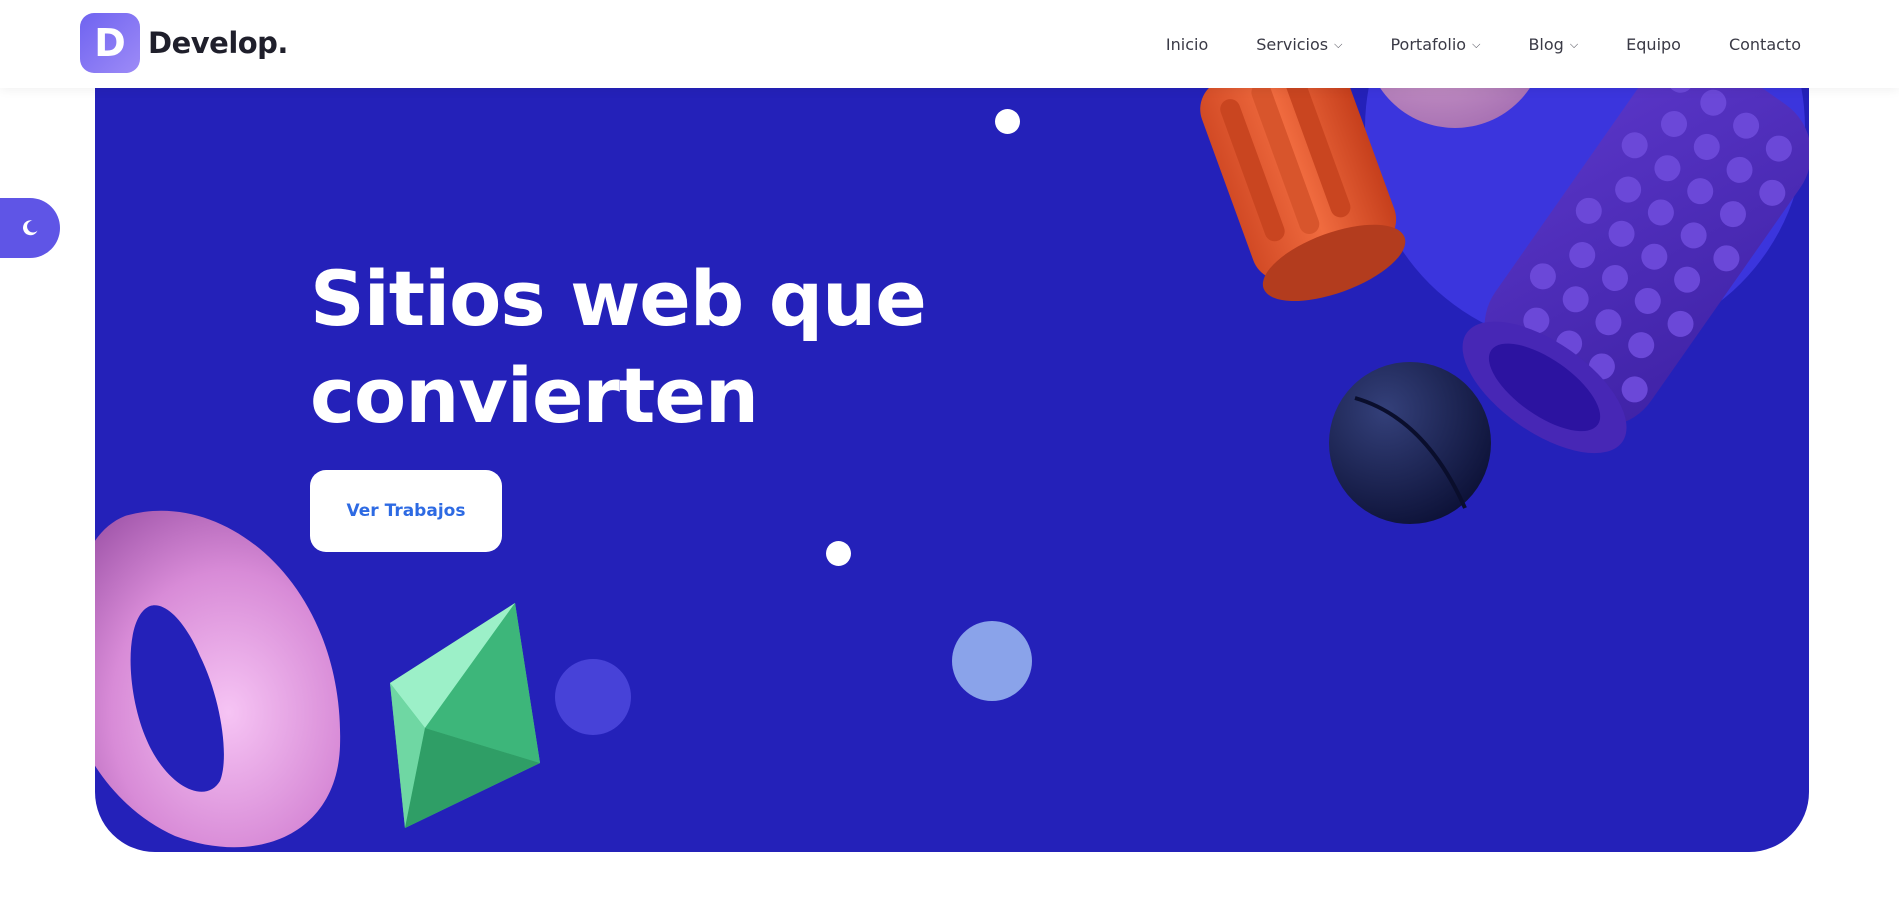 Image resolution: width=1899 pixels, height=902 pixels. Describe the element at coordinates (618, 298) in the screenshot. I see `hero-title-line1: Sitios web que` at that location.